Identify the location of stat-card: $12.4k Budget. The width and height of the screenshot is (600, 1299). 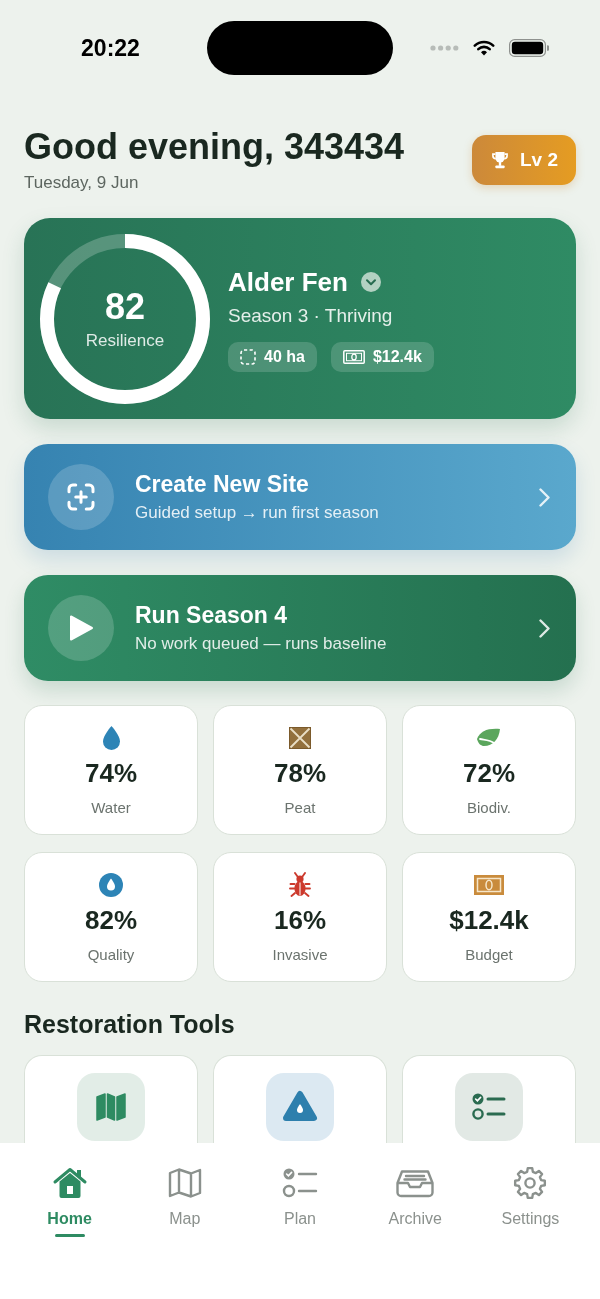
(489, 917).